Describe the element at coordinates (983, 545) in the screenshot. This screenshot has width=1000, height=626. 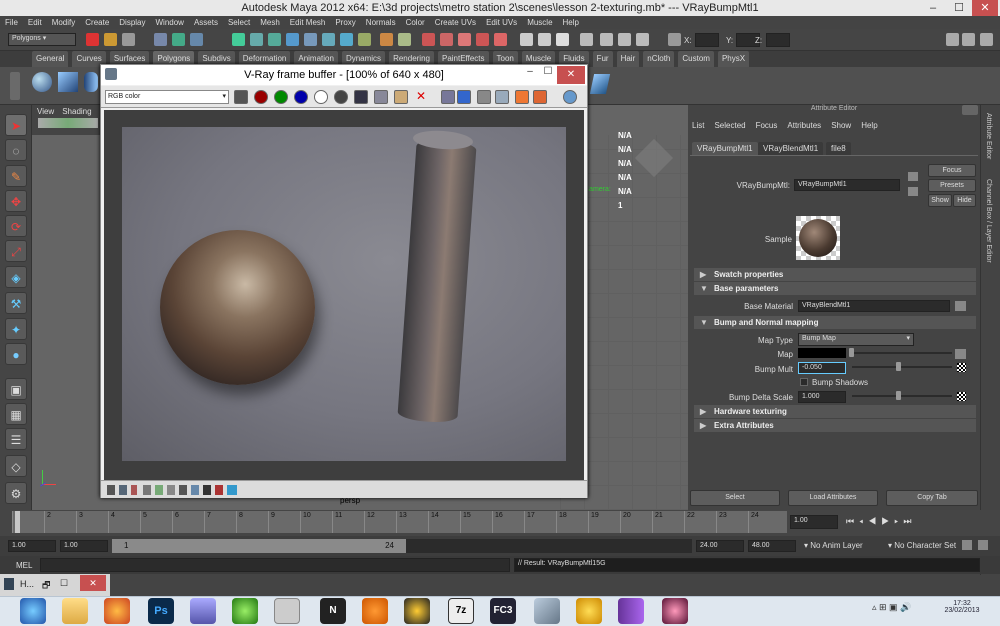
I see `prefs-icon` at that location.